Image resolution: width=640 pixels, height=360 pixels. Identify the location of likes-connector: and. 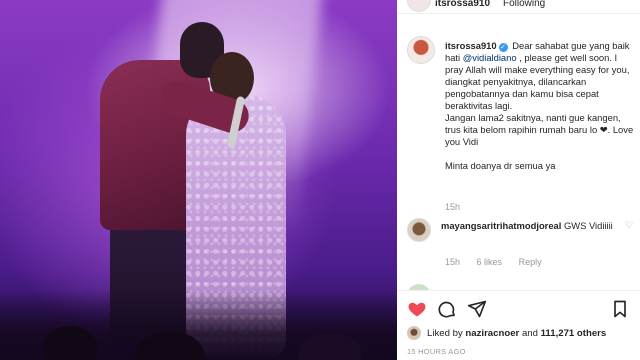
(529, 333).